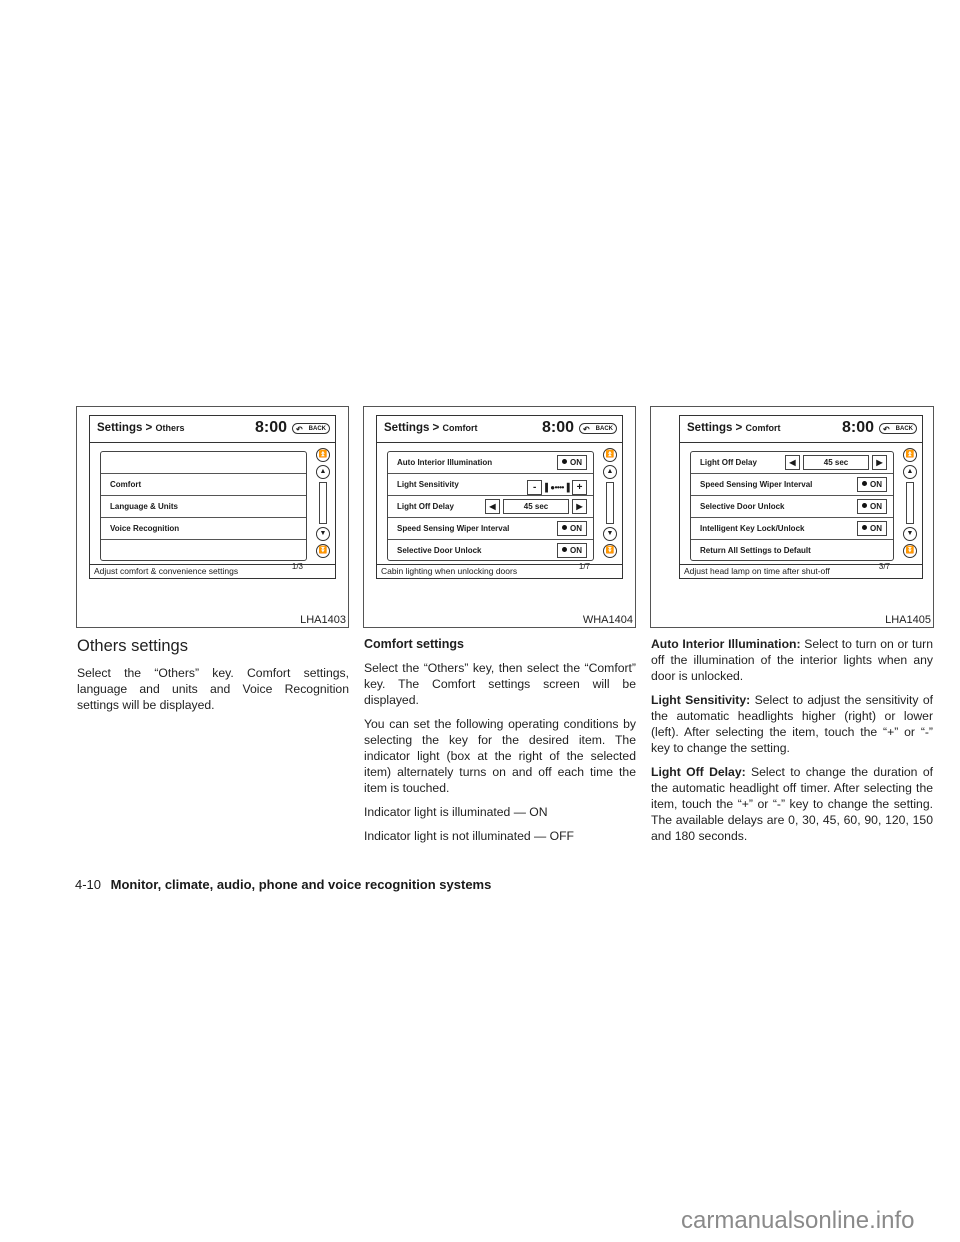  I want to click on setting-label: Return All Settings to Default, so click(755, 550).